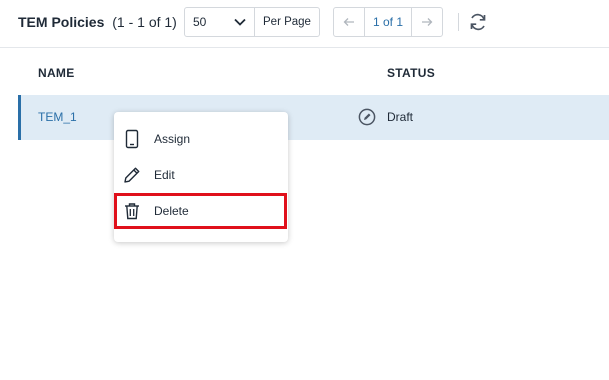  Describe the element at coordinates (313, 117) in the screenshot. I see `table-row: TEM_1 Draft` at that location.